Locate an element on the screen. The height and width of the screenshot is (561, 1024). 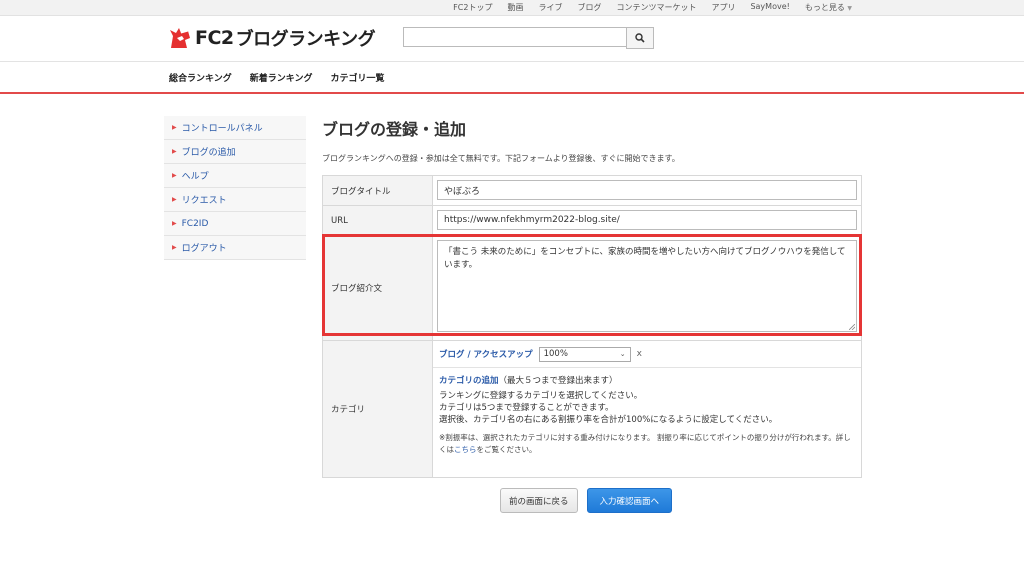
site-logo: FC2 ブログランキング is located at coordinates (272, 38).